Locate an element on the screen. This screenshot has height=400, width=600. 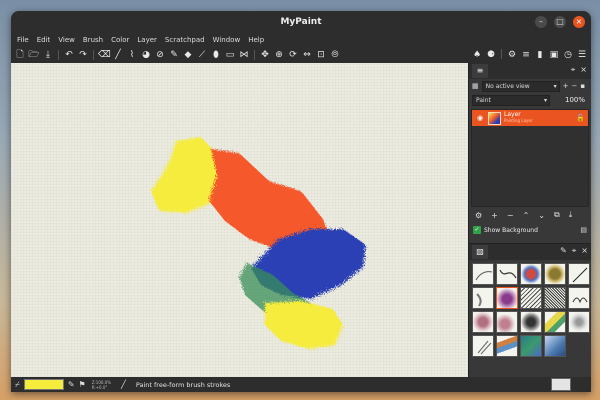
move-layer-up-icon: ⌃ is located at coordinates (526, 215).